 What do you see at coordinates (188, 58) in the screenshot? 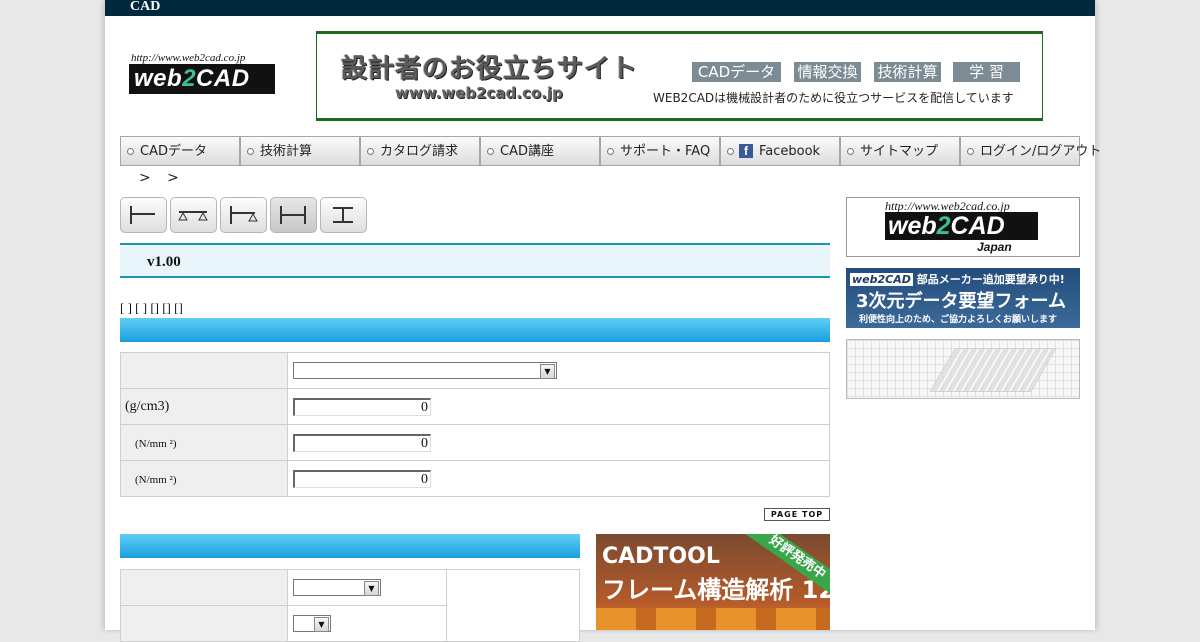
I see `logo-url: http://www.web2cad.co.jp` at bounding box center [188, 58].